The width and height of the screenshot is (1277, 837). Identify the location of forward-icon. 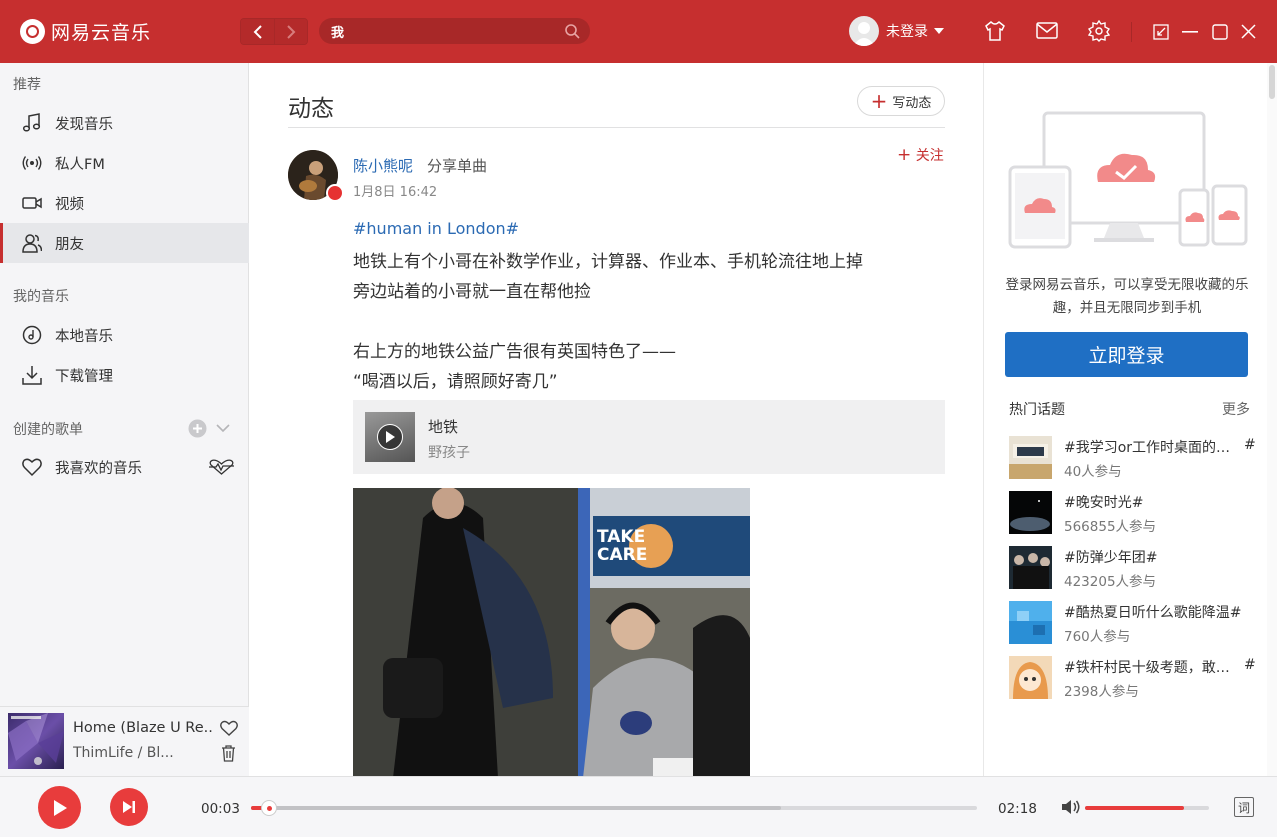
(291, 31).